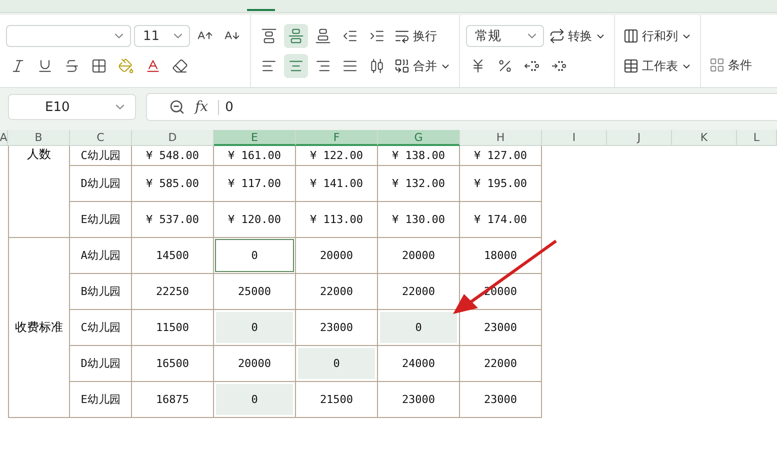 Image resolution: width=777 pixels, height=467 pixels. I want to click on columns-icon, so click(631, 36).